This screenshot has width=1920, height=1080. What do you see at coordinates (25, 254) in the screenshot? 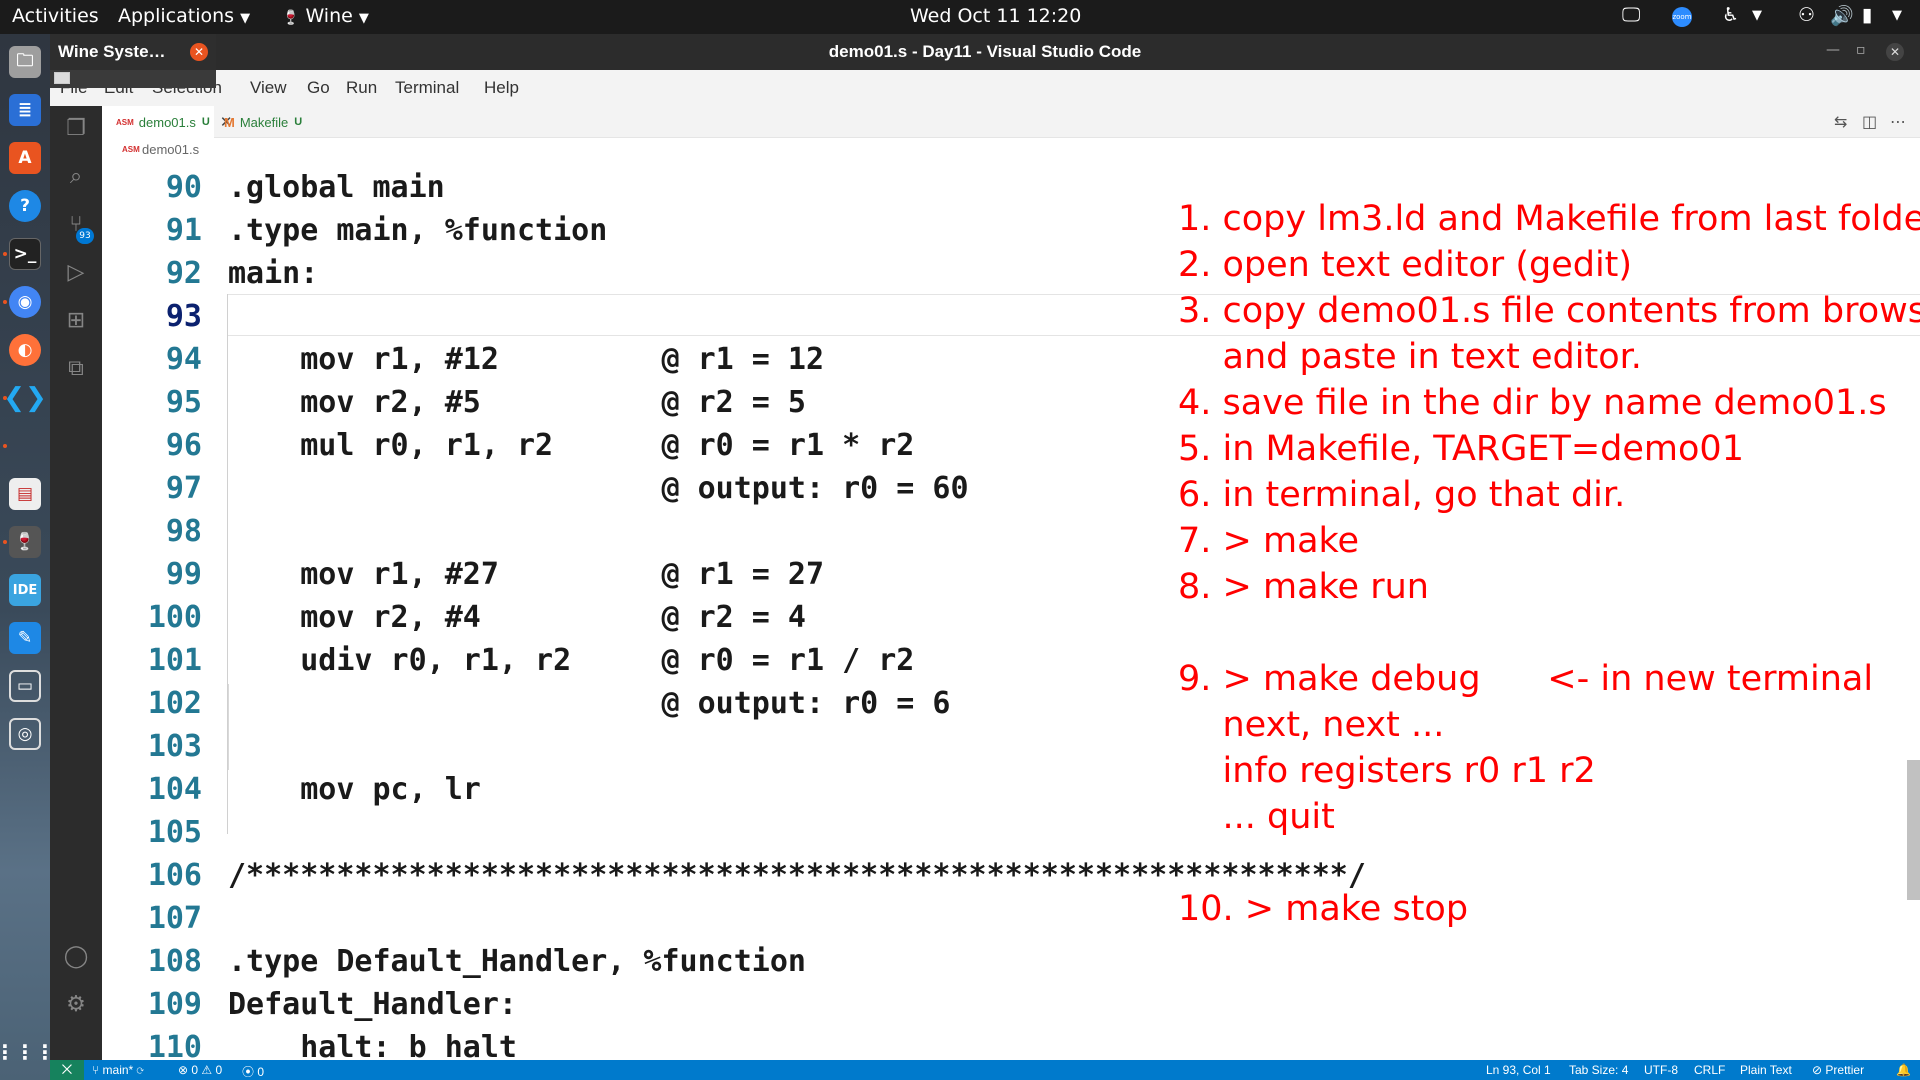
I see `terminal-icon: >_` at bounding box center [25, 254].